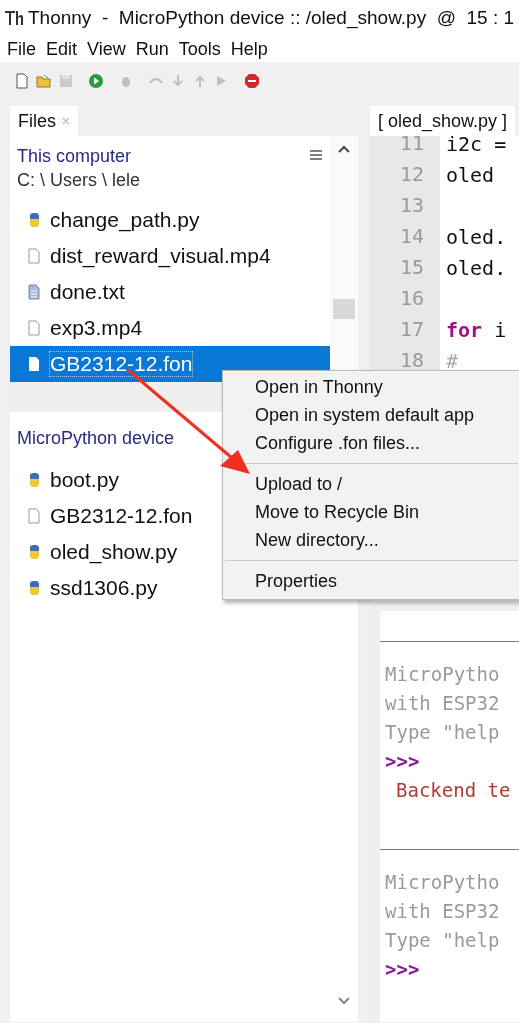  I want to click on close-icon, so click(66, 121).